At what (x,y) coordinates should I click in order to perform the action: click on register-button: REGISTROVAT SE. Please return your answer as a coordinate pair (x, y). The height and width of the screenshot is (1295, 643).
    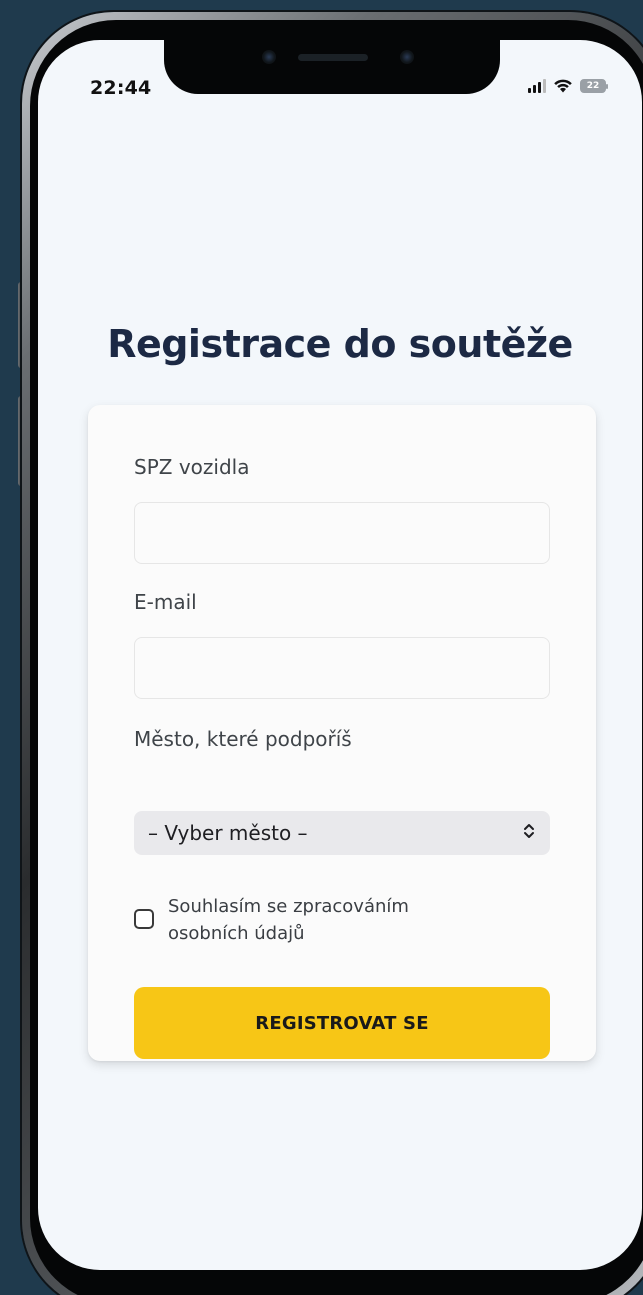
    Looking at the image, I should click on (342, 1023).